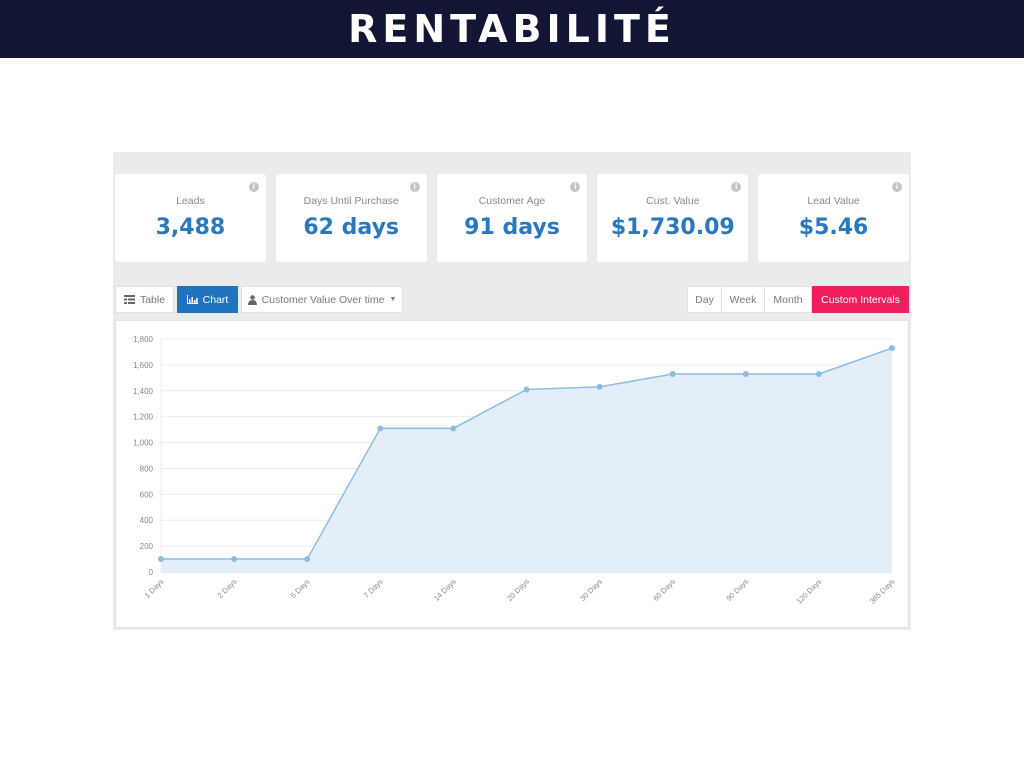 The image size is (1024, 768). Describe the element at coordinates (143, 391) in the screenshot. I see `y-tick-label: 1,400` at that location.